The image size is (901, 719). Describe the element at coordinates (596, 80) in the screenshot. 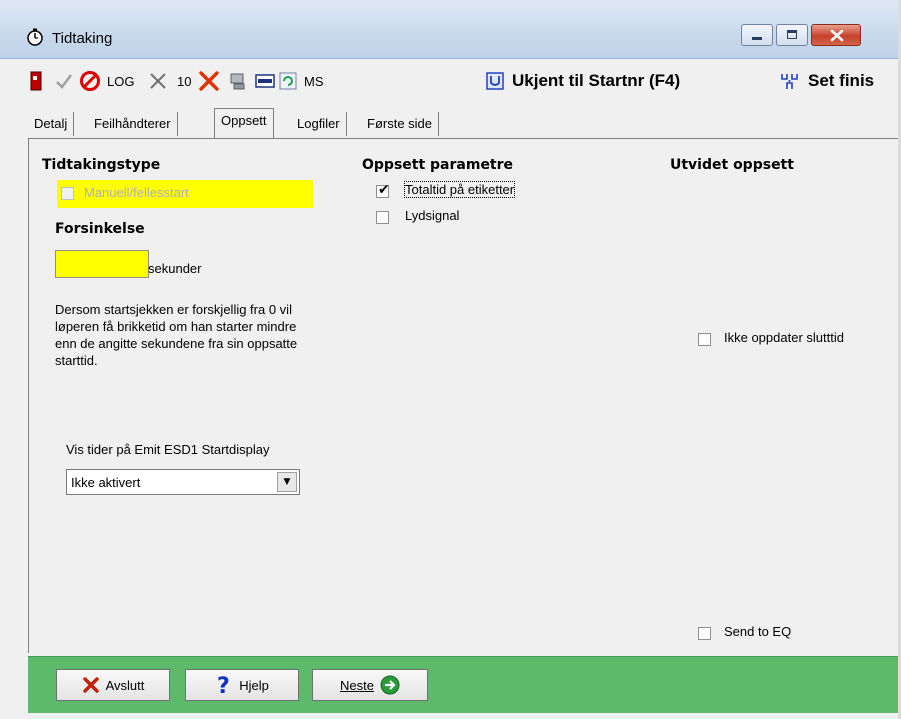

I see `unknown-startnr-label: Ukjent til Startnr (F4)` at that location.